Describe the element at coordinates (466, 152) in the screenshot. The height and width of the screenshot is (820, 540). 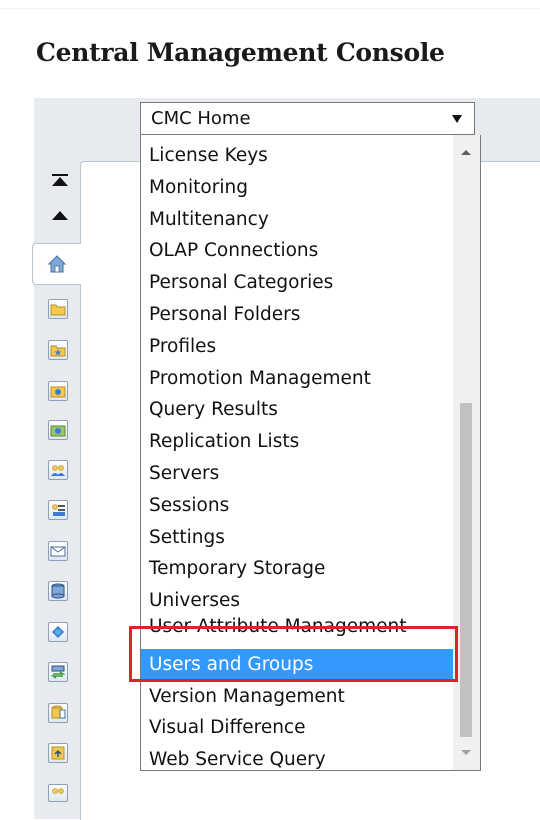
I see `scroll-up-icon` at that location.